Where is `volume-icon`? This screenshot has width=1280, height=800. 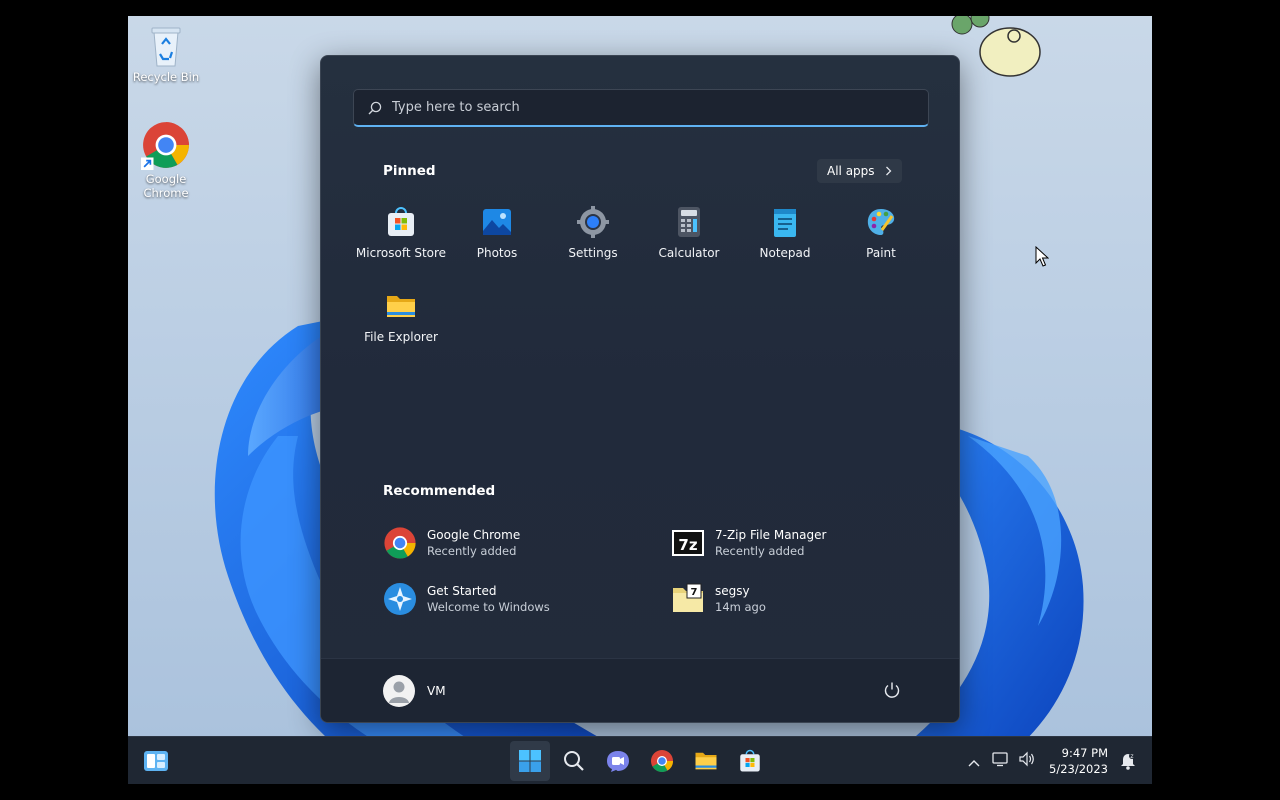 volume-icon is located at coordinates (1026, 759).